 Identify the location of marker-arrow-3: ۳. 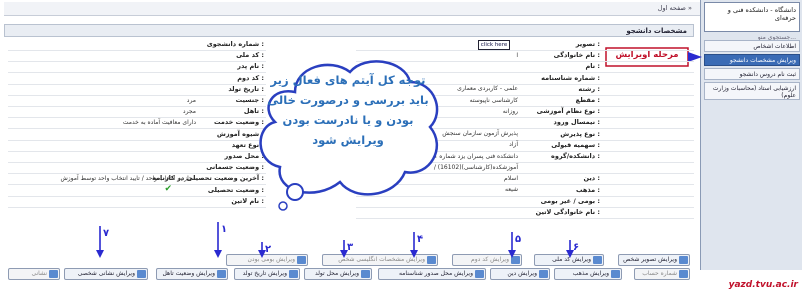
(346, 249).